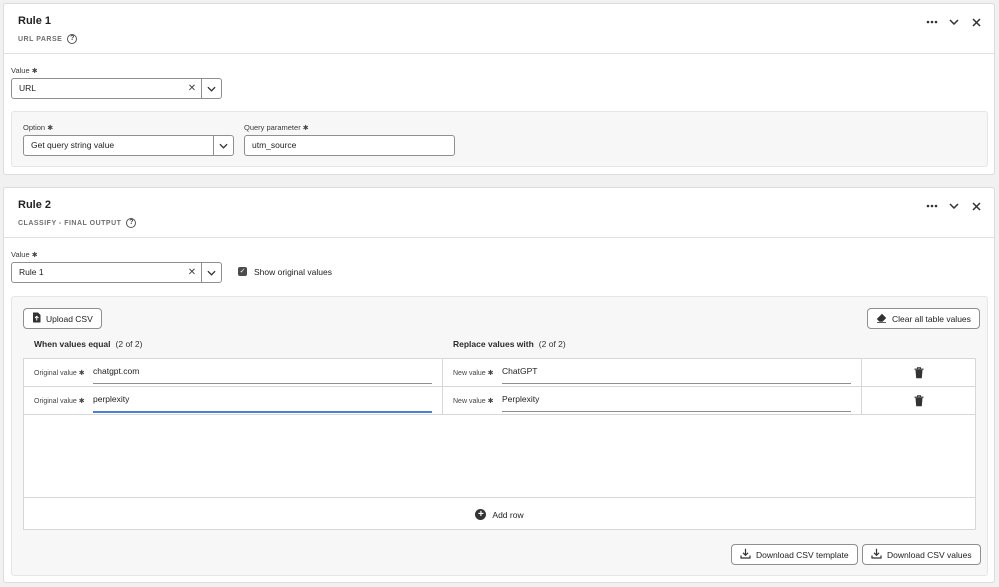 Image resolution: width=999 pixels, height=587 pixels. I want to click on clear-all-table-values-button: Clear all table values, so click(923, 318).